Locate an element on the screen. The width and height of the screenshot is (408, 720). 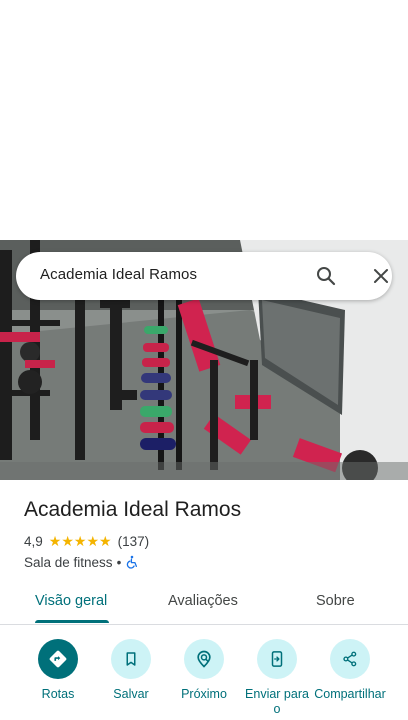
rating-row: 4,9 ★ ★ ★ ★ ★ (137) is located at coordinates (86, 541).